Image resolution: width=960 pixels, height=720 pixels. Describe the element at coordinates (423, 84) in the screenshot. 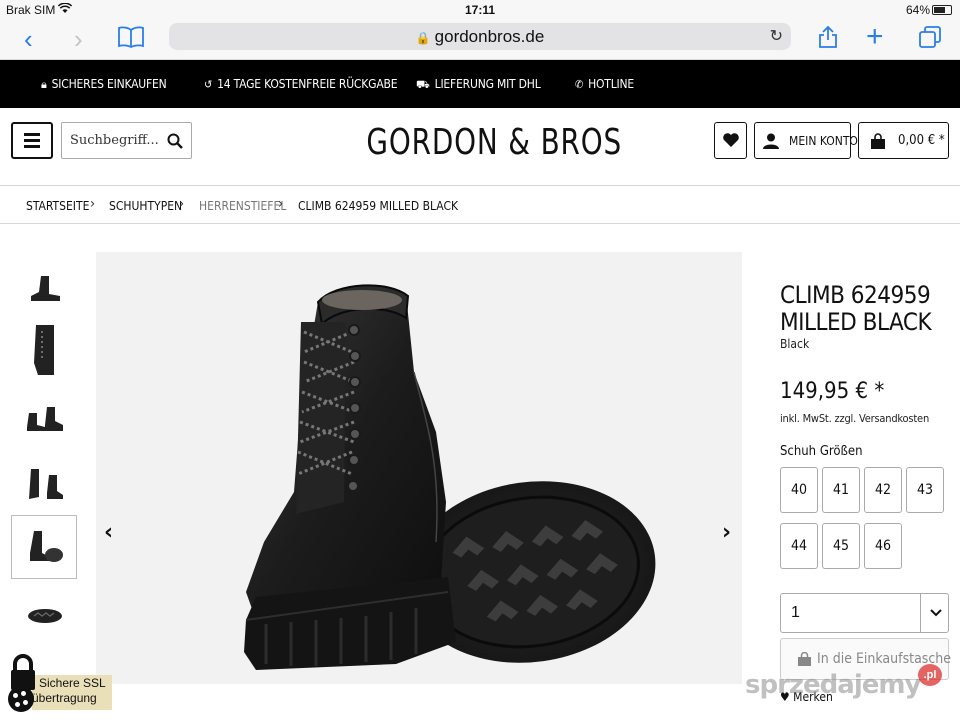

I see `truck-icon: ⛟` at that location.